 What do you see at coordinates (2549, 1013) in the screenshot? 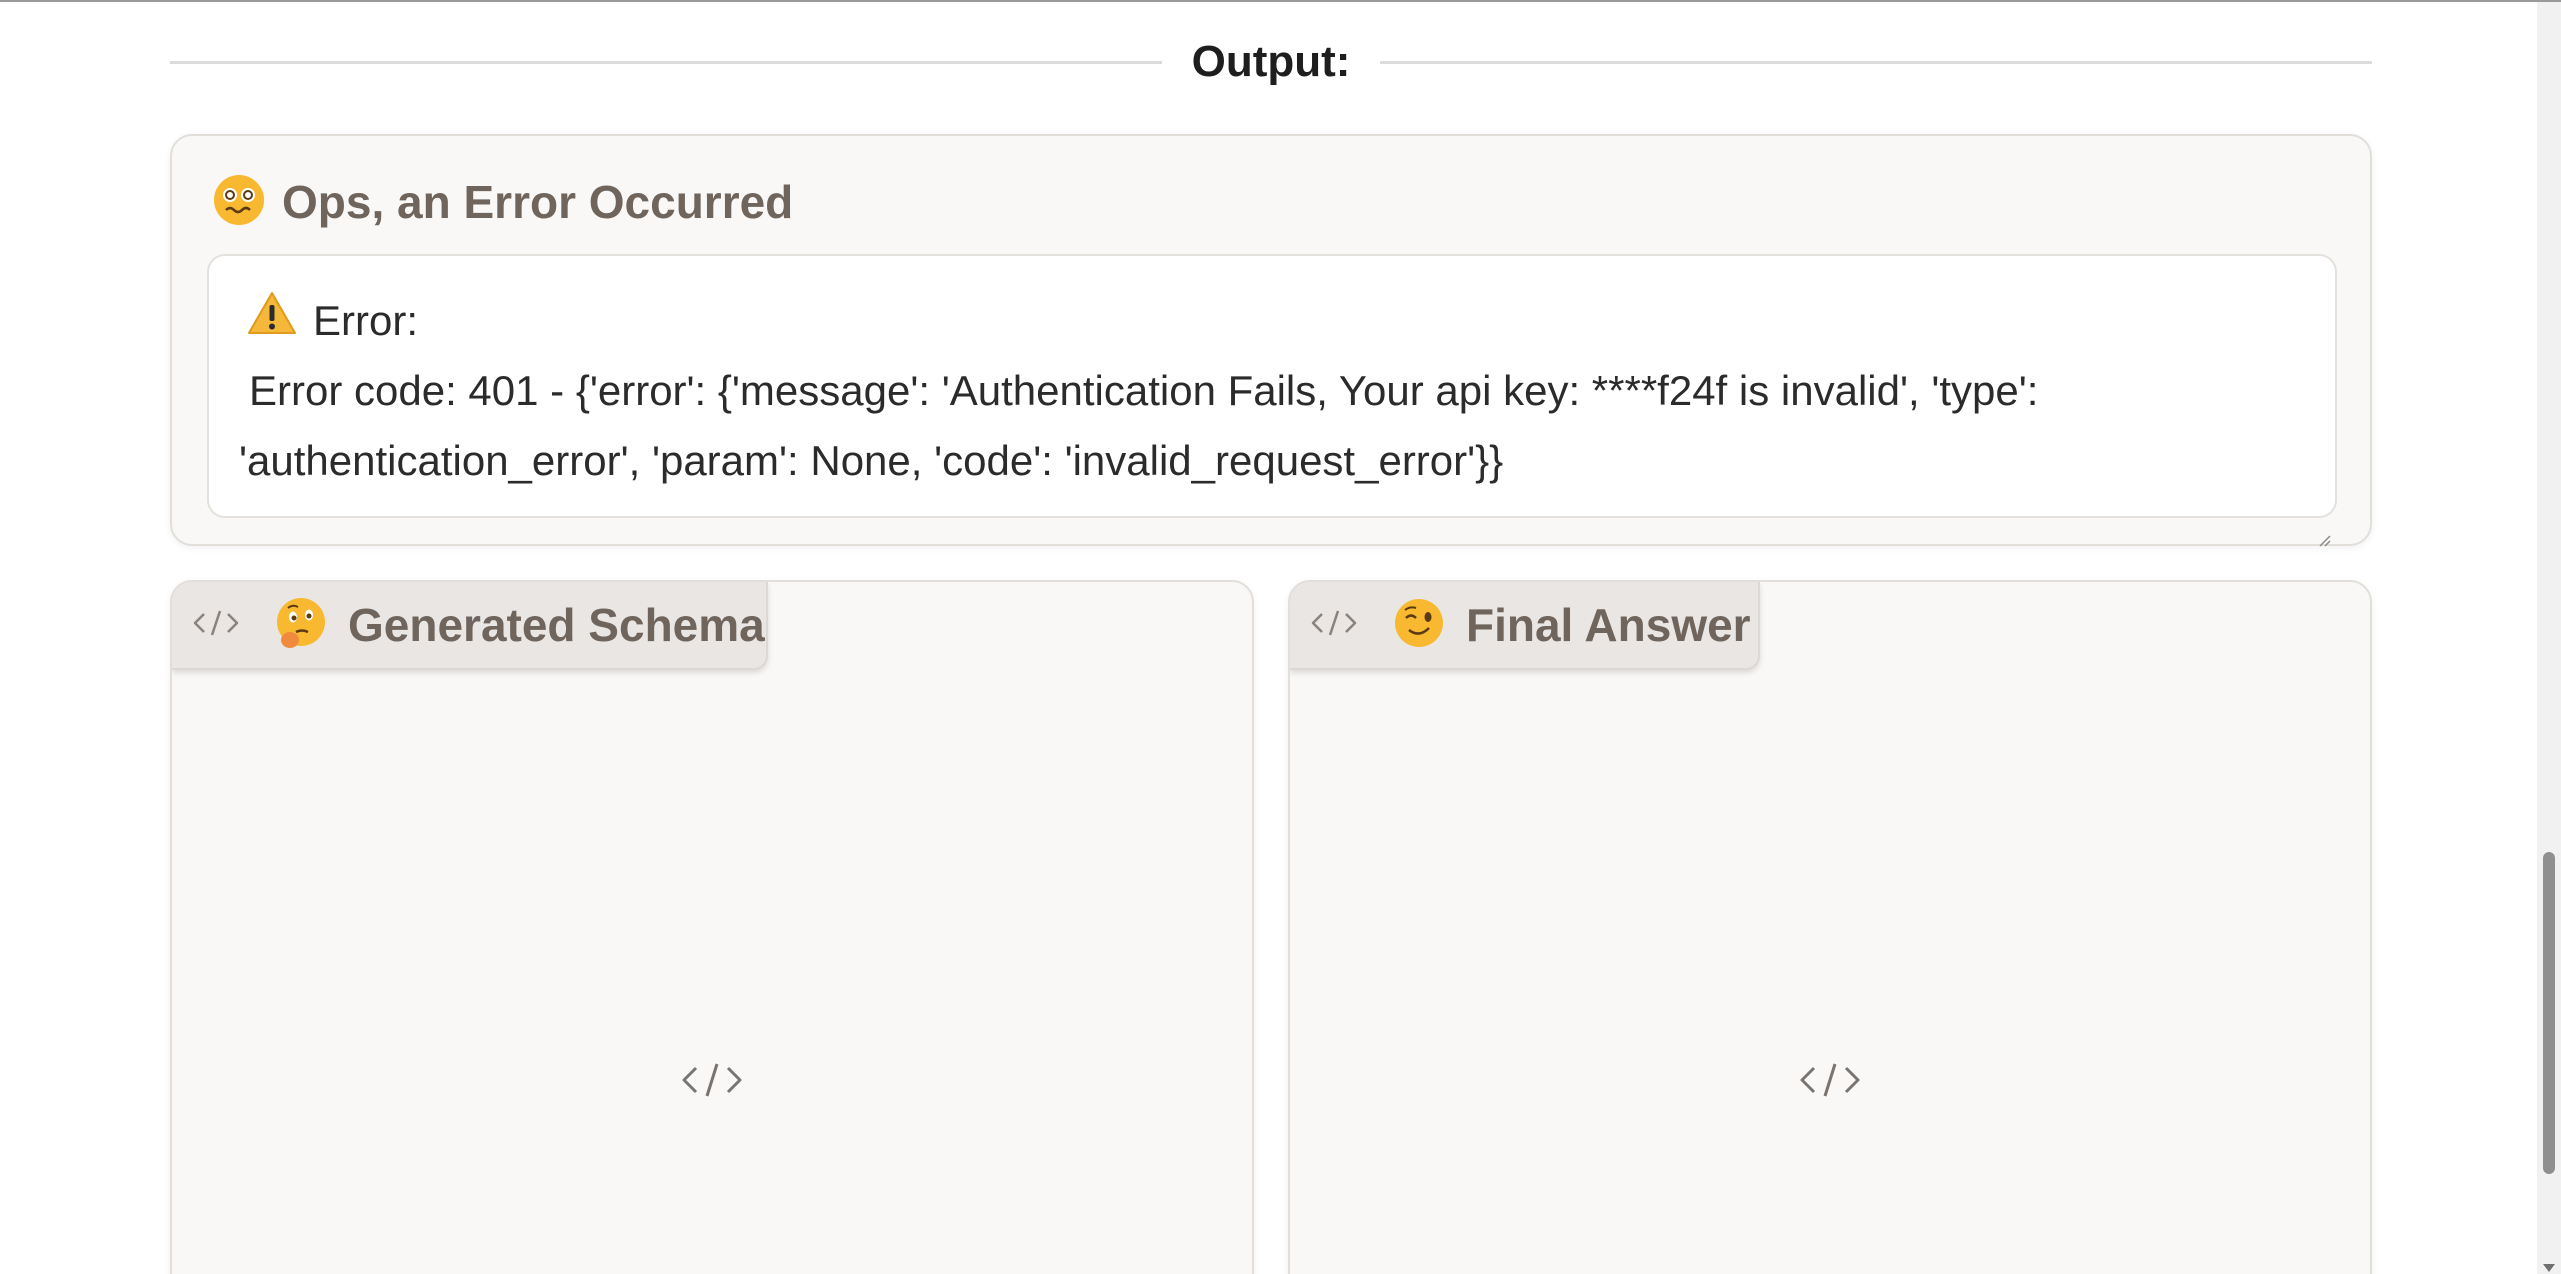
I see `scrollbar-thumb` at bounding box center [2549, 1013].